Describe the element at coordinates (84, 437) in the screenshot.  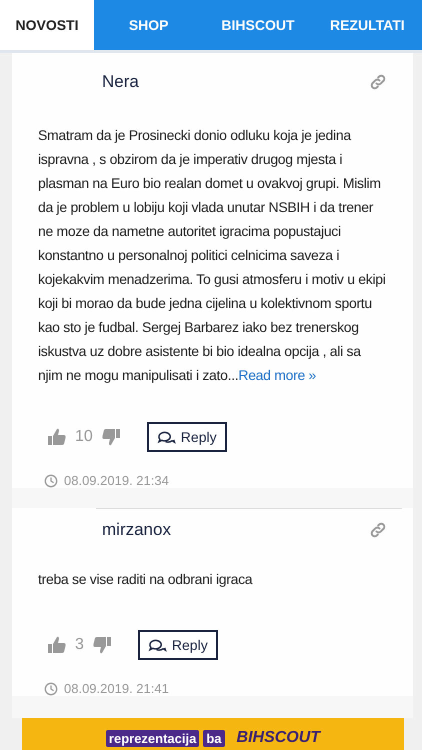
I see `like-count: 10` at that location.